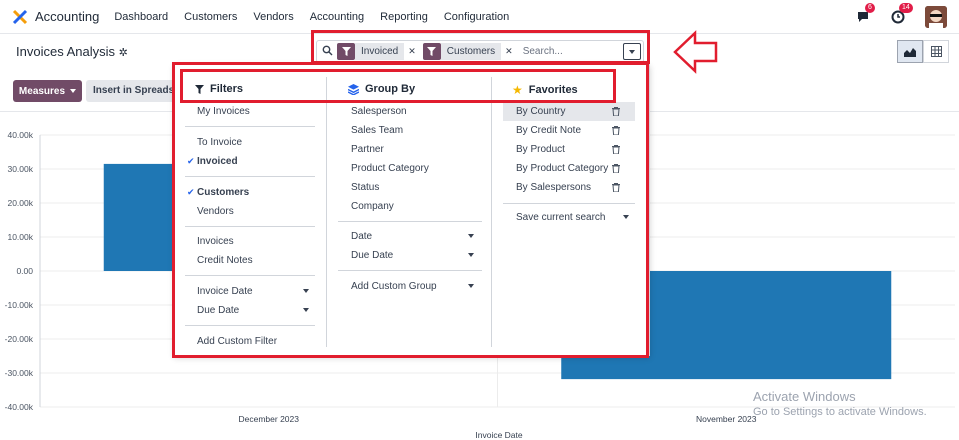  Describe the element at coordinates (123, 53) in the screenshot. I see `gear-icon: ✲` at that location.